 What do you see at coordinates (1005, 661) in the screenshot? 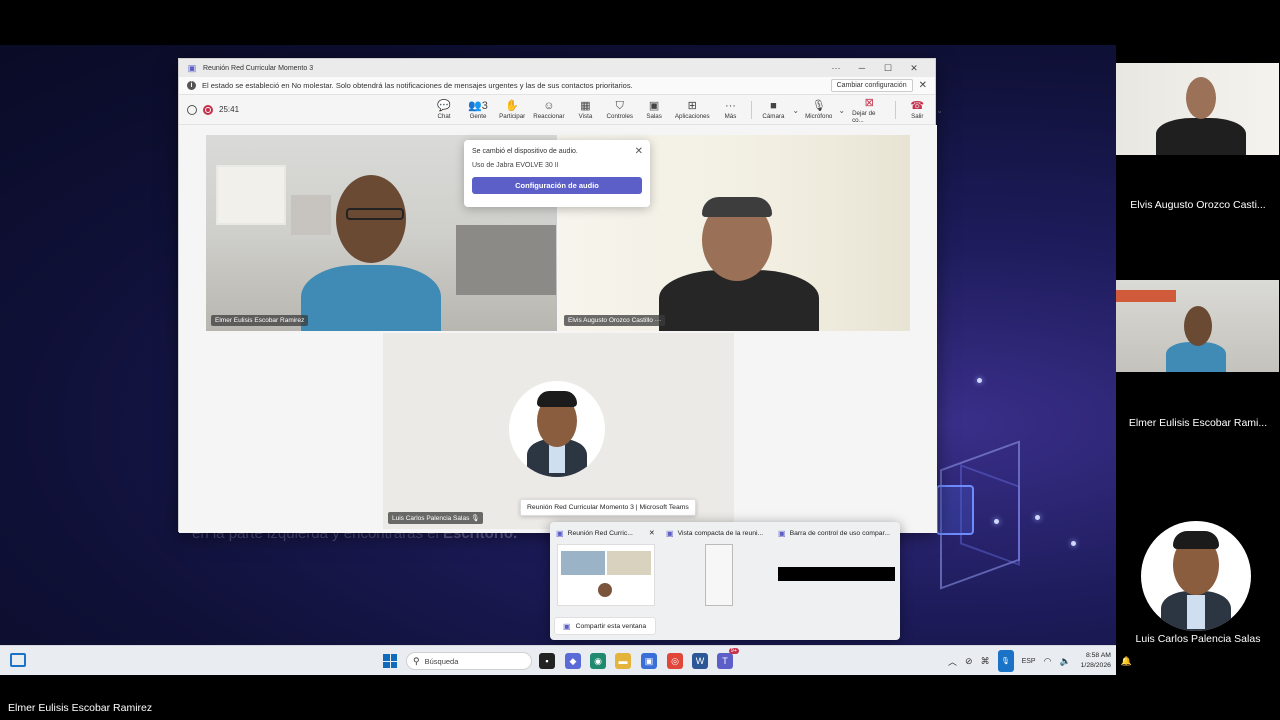
I see `microphone-in-use-icon: 🎙` at bounding box center [1005, 661].